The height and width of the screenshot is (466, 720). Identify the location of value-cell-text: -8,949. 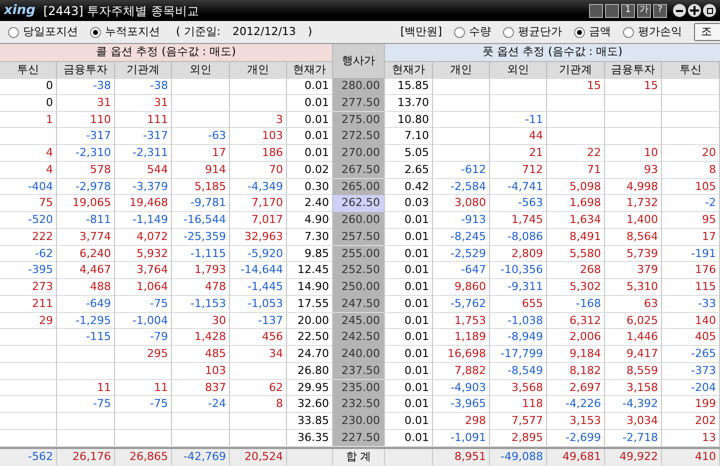
(525, 337).